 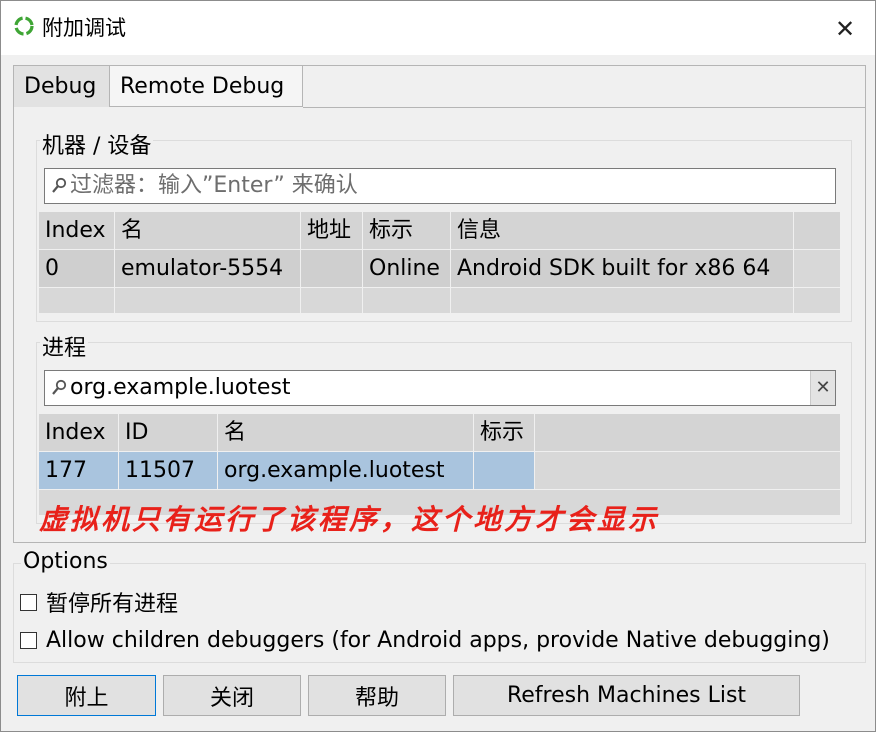 What do you see at coordinates (584, 87) in the screenshot?
I see `tab-strip-filler` at bounding box center [584, 87].